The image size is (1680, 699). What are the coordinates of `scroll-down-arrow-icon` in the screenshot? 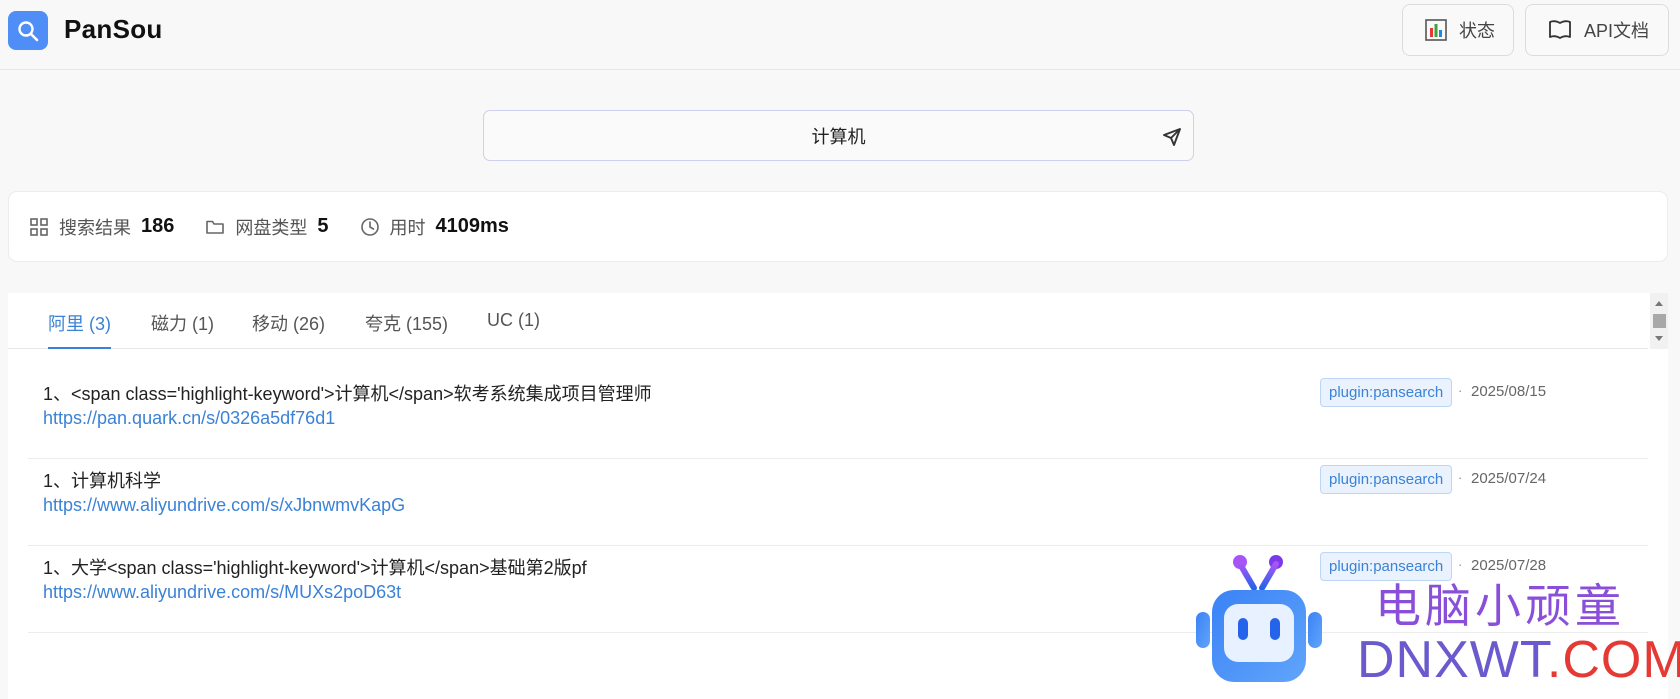 It's located at (1659, 338).